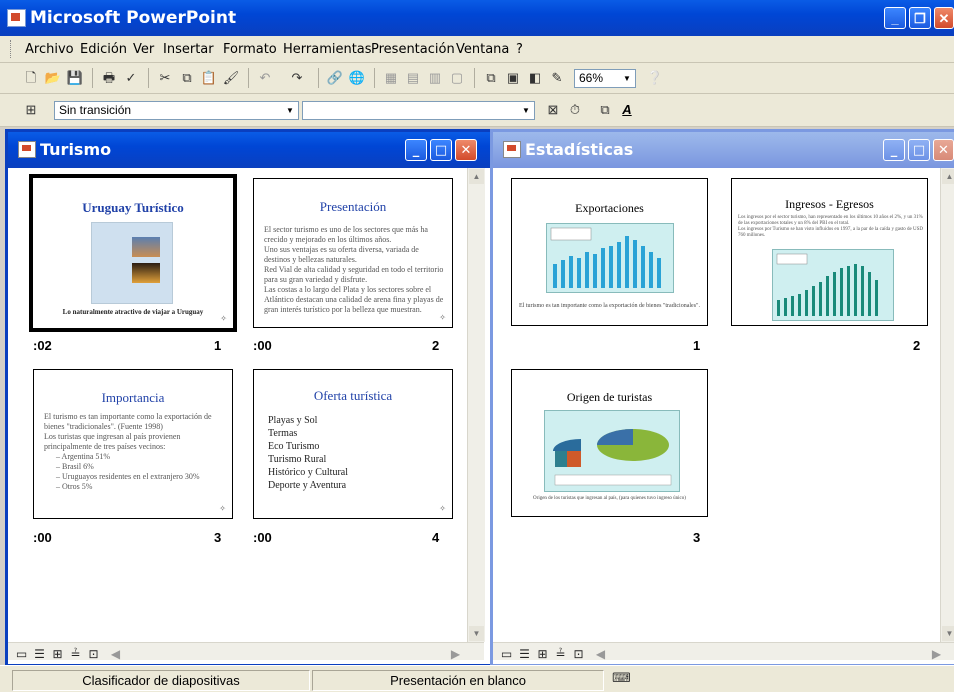 The height and width of the screenshot is (692, 954). What do you see at coordinates (249, 150) in the screenshot?
I see `window-turismo-title-bar: Turismo _ □ ✕` at bounding box center [249, 150].